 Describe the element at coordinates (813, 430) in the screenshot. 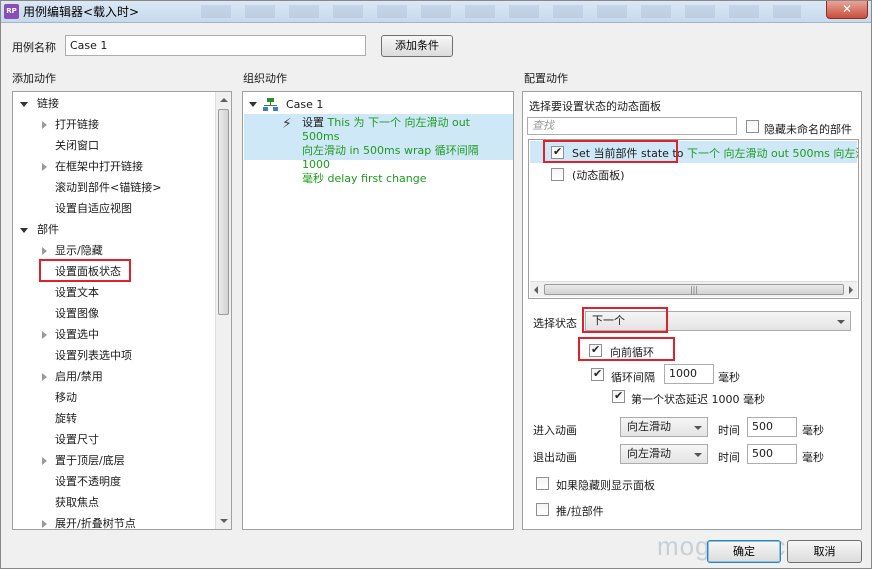

I see `enter-time-unit: 毫秒` at that location.